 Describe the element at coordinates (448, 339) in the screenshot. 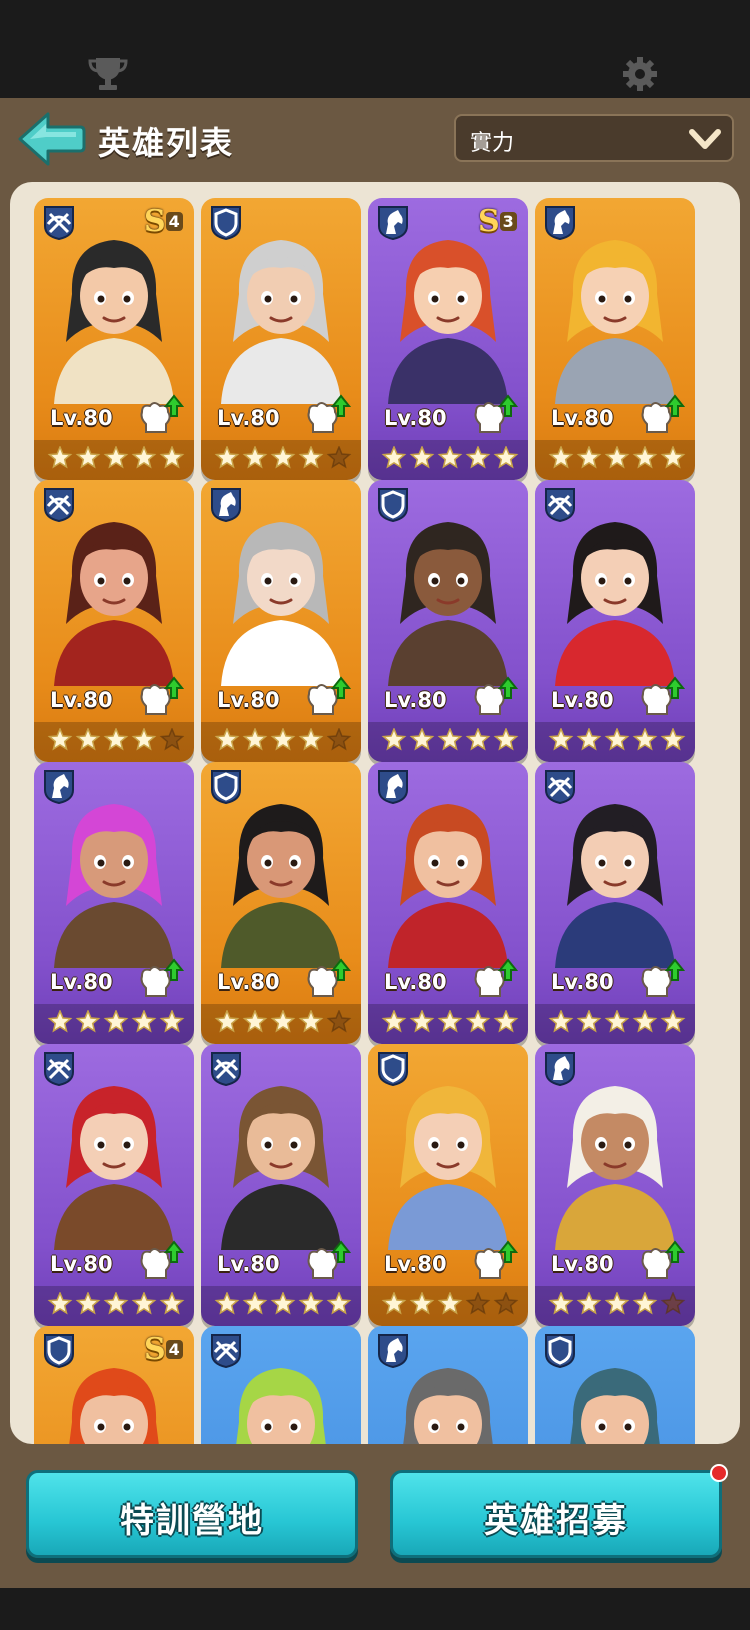

I see `hero-card: S 3 Lv.80` at that location.